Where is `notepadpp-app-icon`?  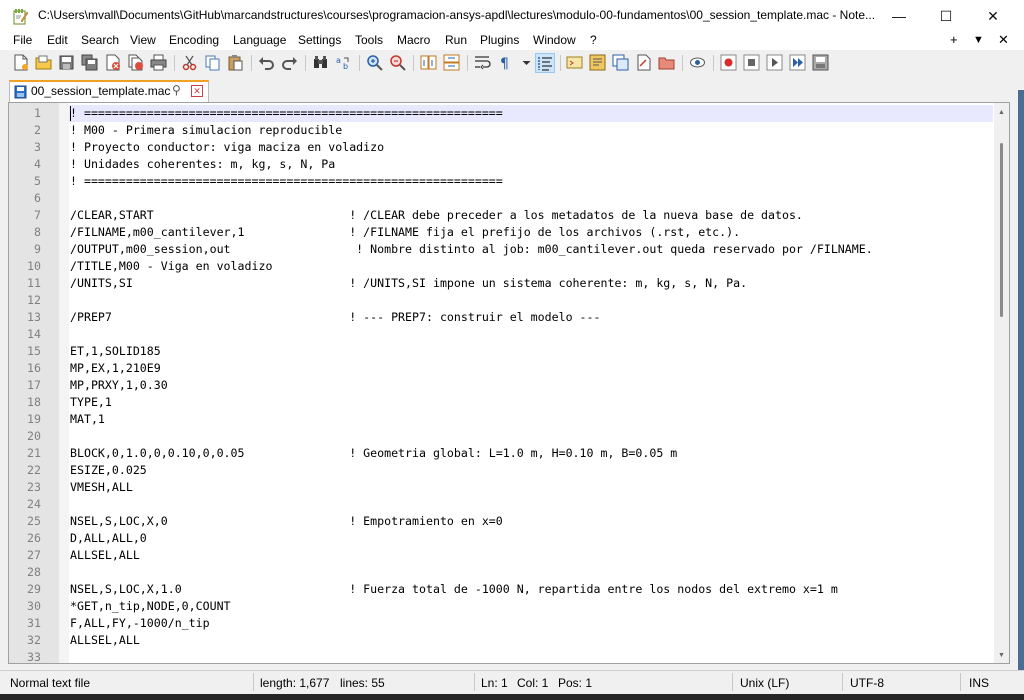 notepadpp-app-icon is located at coordinates (20, 16).